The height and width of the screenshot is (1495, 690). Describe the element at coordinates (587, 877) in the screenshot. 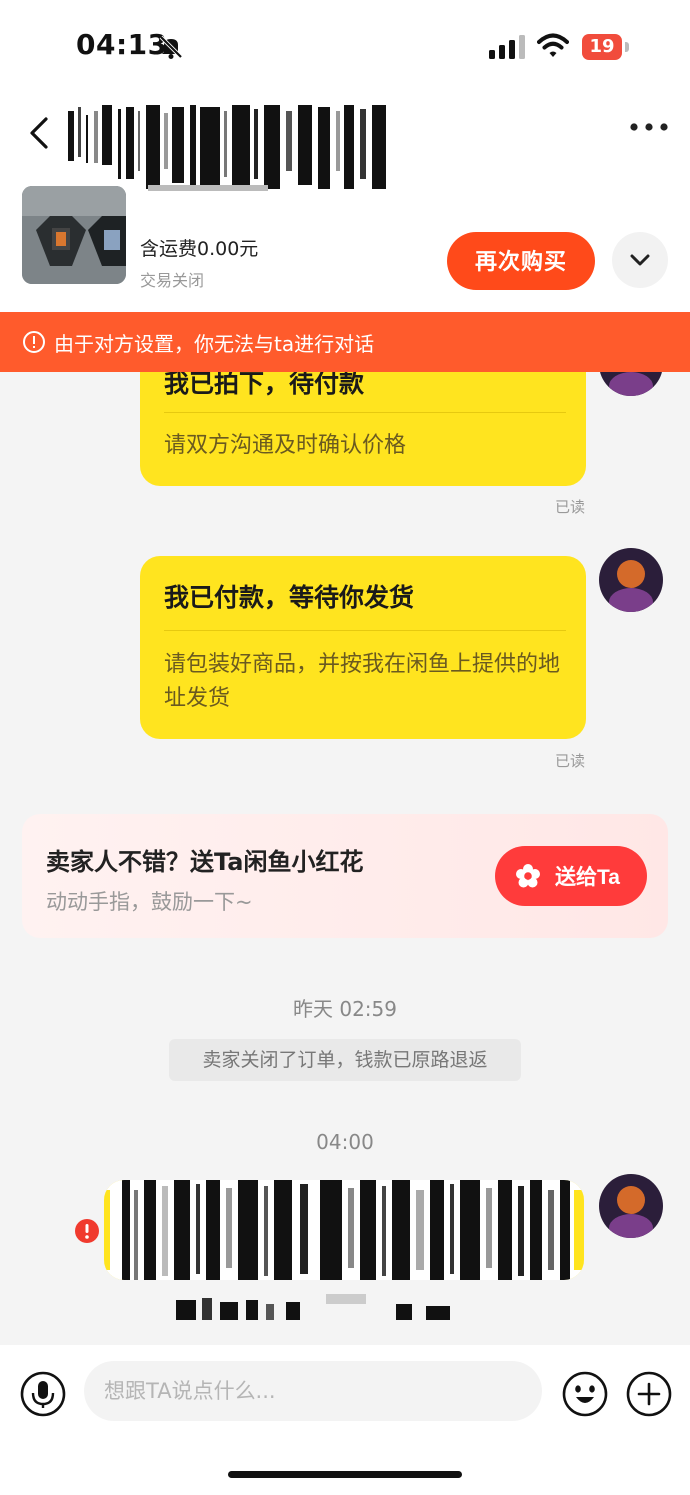

I see `send-flower-label: 送给Ta` at that location.